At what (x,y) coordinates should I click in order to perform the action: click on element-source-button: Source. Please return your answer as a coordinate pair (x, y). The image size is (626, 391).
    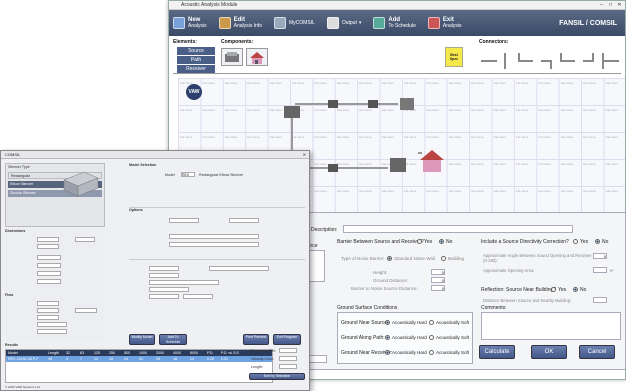
    Looking at the image, I should click on (196, 51).